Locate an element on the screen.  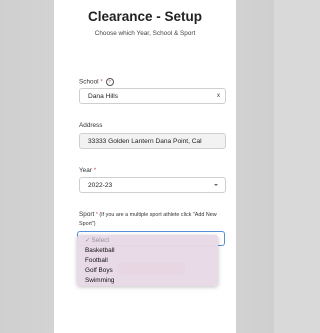
year-value: 2022-23 is located at coordinates (100, 185).